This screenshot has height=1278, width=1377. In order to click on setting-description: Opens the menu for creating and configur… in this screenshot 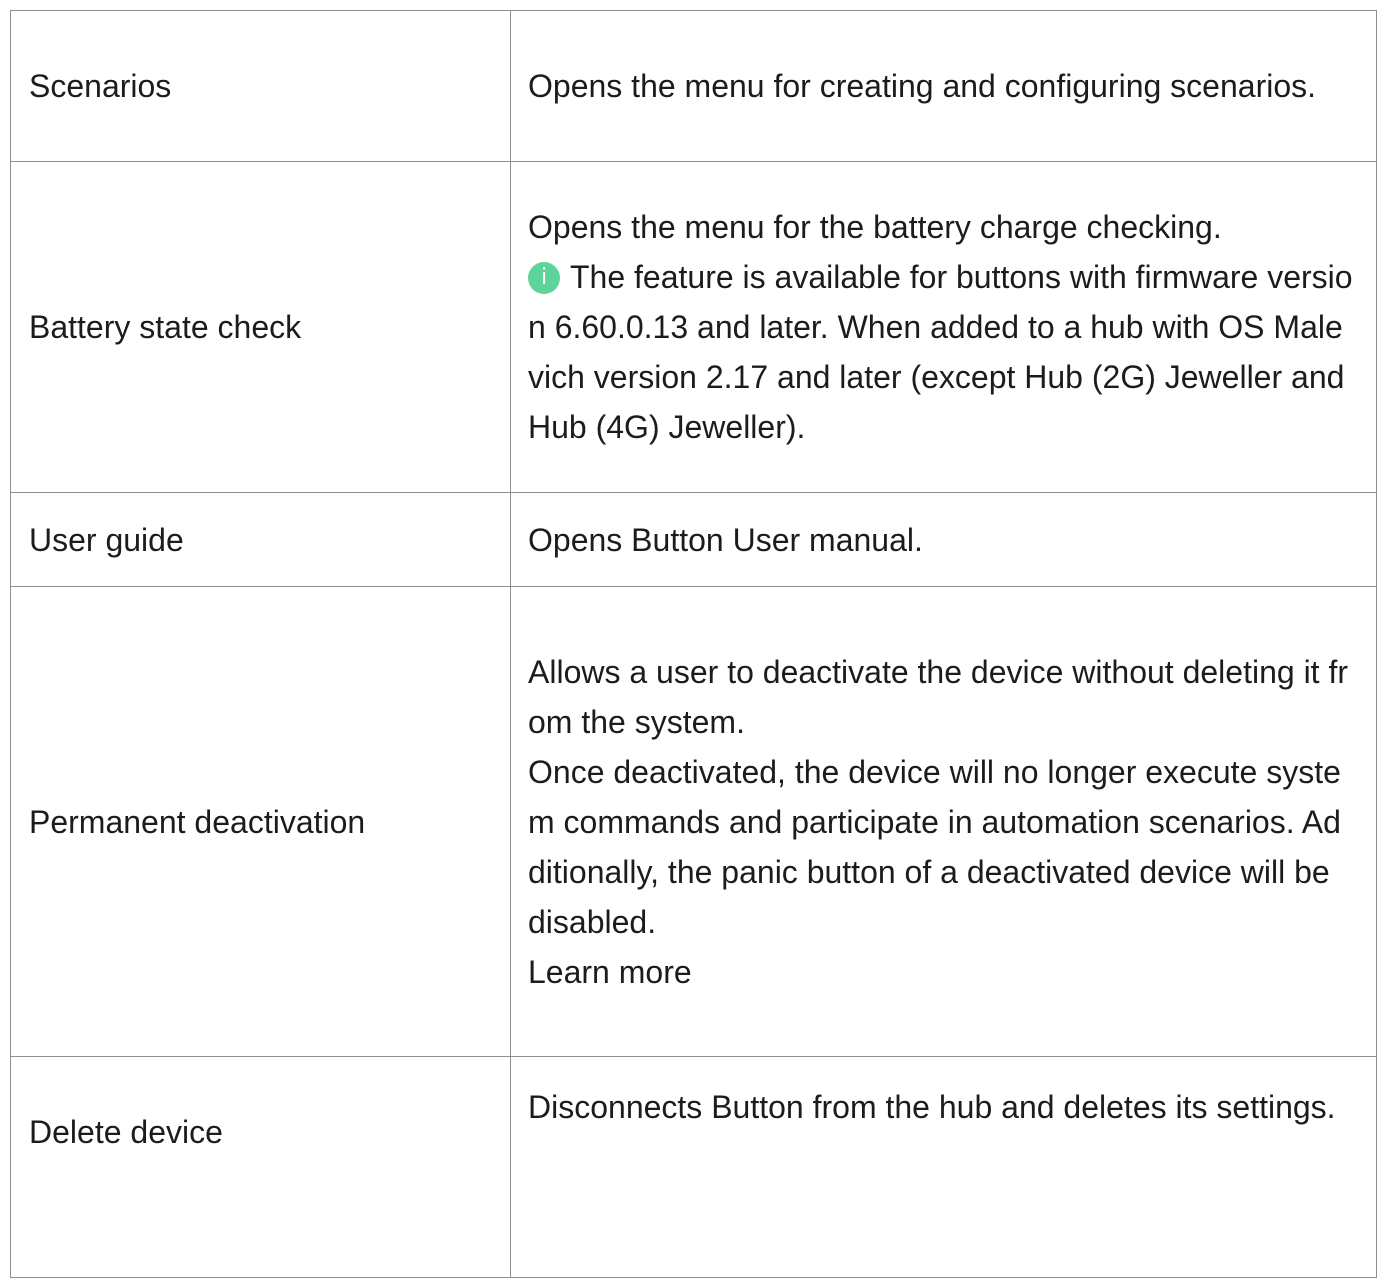, I will do `click(943, 86)`.